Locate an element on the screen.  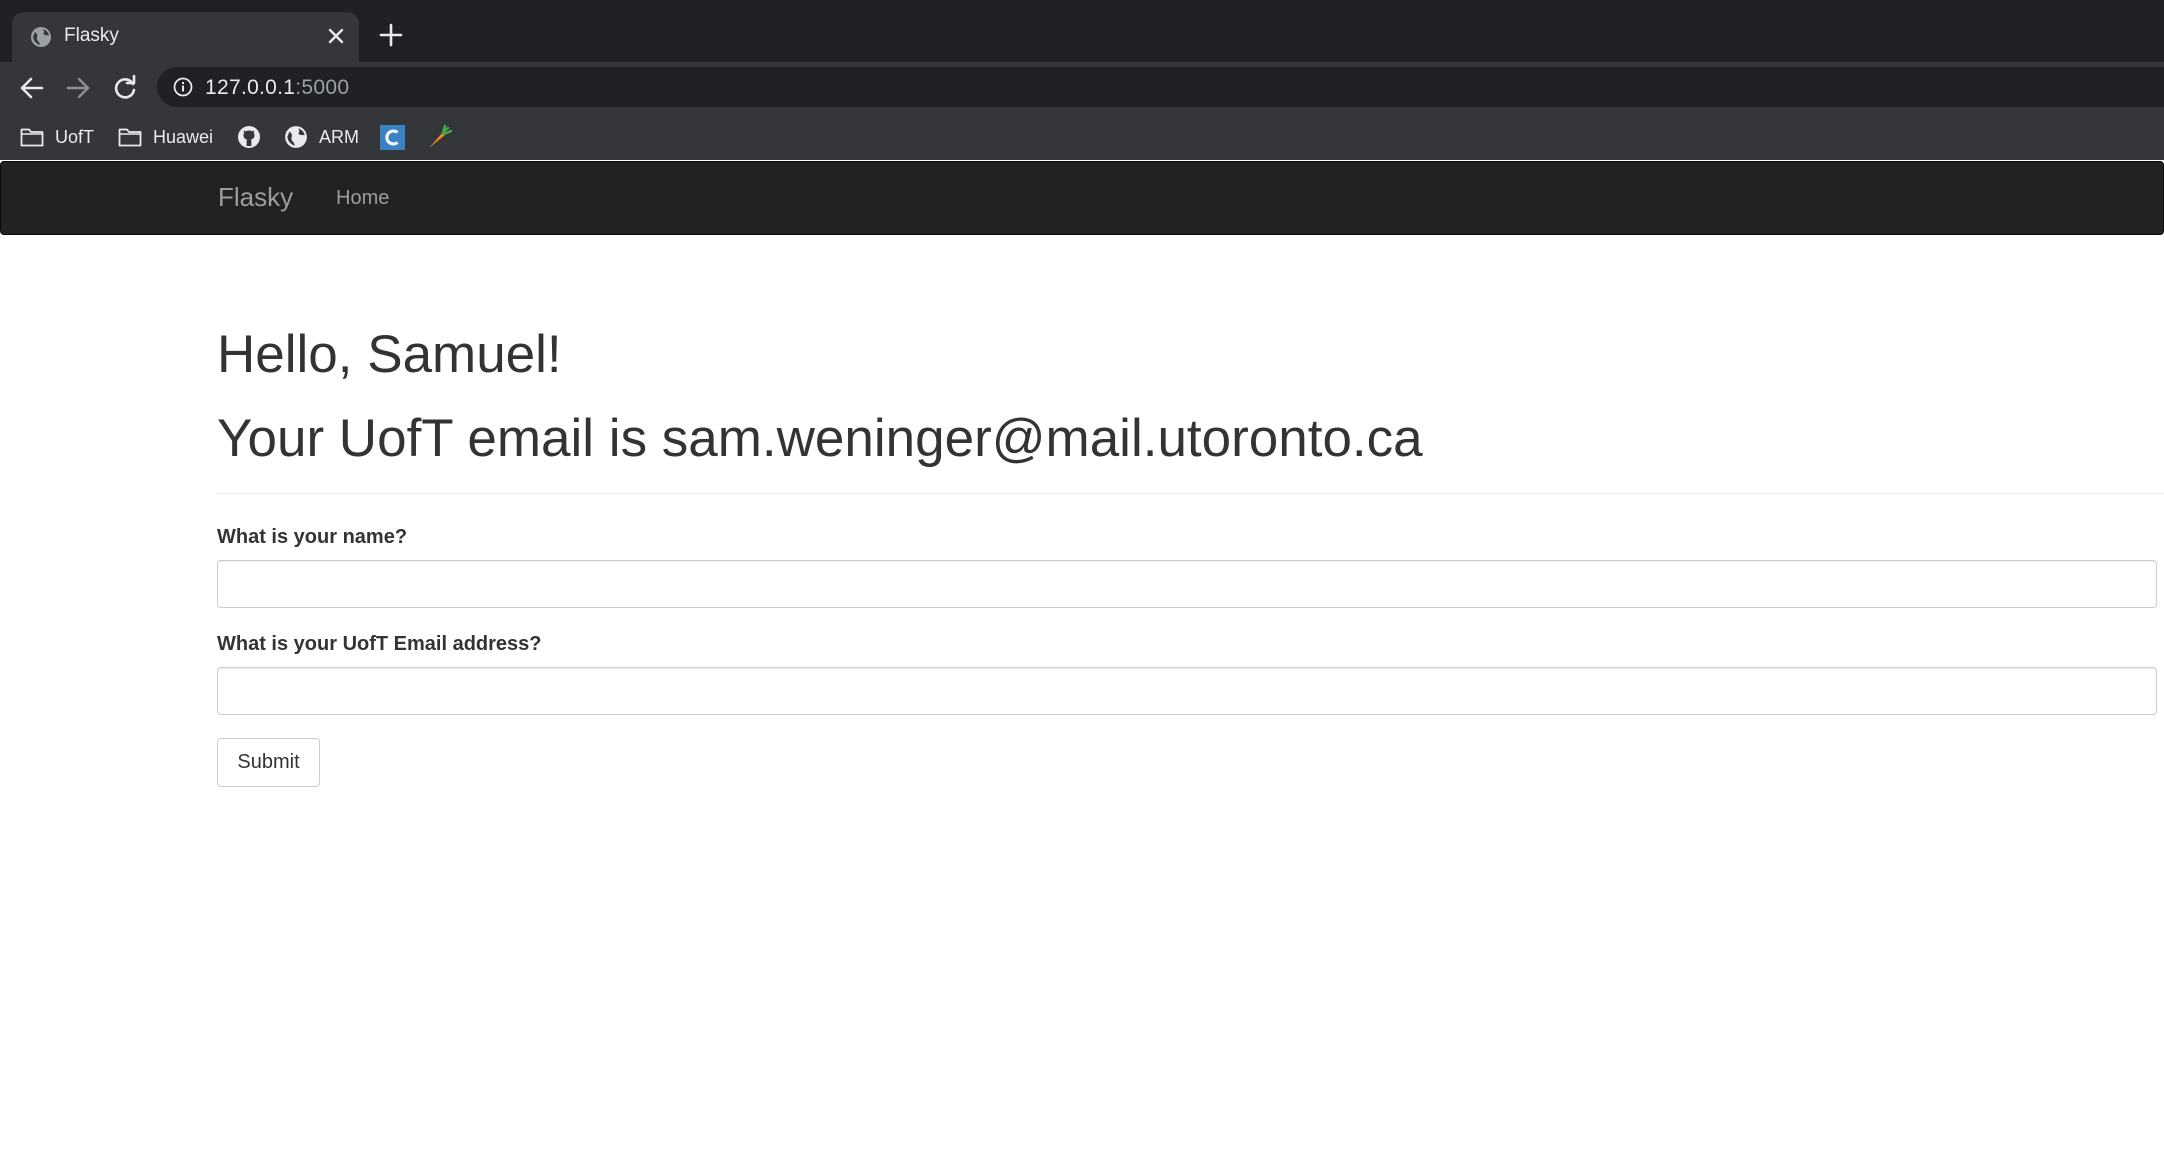
site-navbar: Flasky Home is located at coordinates (1082, 198).